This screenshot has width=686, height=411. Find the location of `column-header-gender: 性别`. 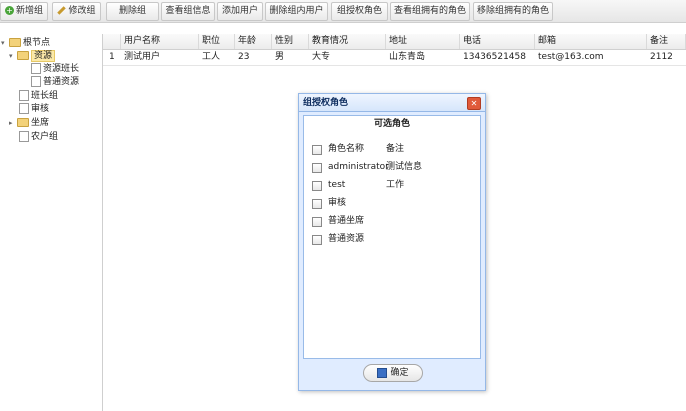

column-header-gender: 性别 is located at coordinates (290, 41).